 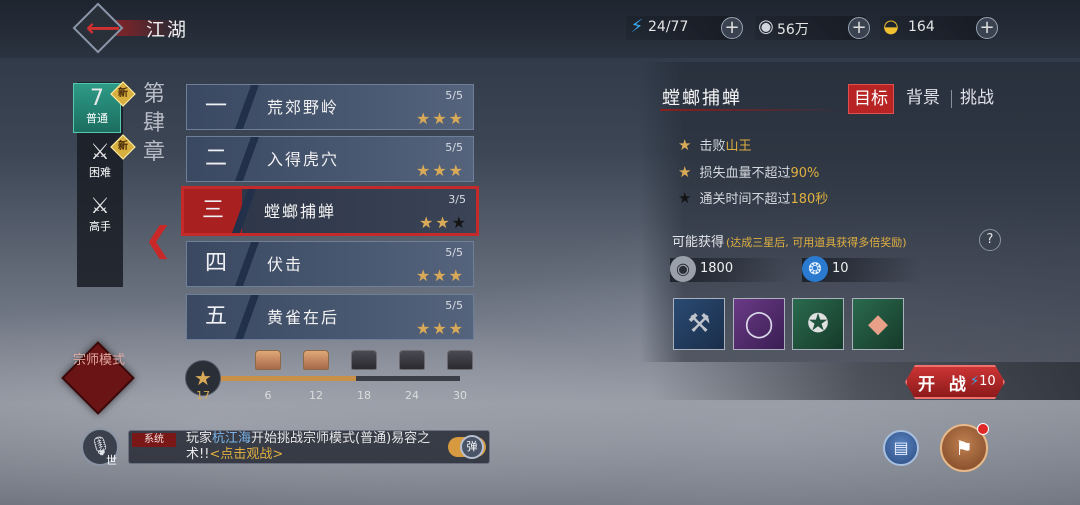 What do you see at coordinates (303, 317) in the screenshot?
I see `stage-name: 黄雀在后` at bounding box center [303, 317].